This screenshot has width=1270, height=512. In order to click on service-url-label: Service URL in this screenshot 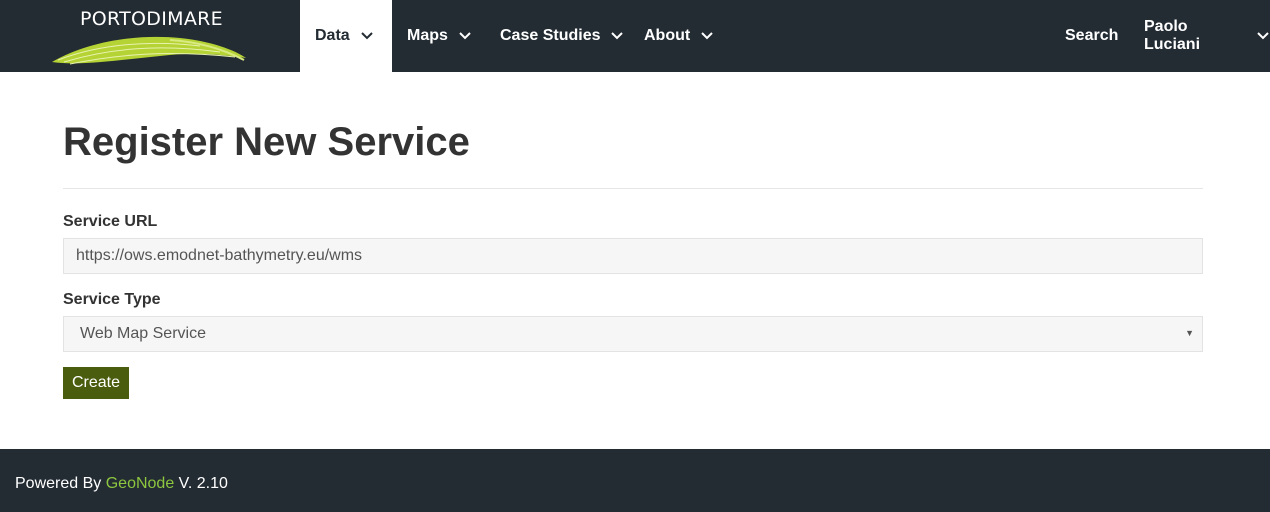, I will do `click(110, 221)`.